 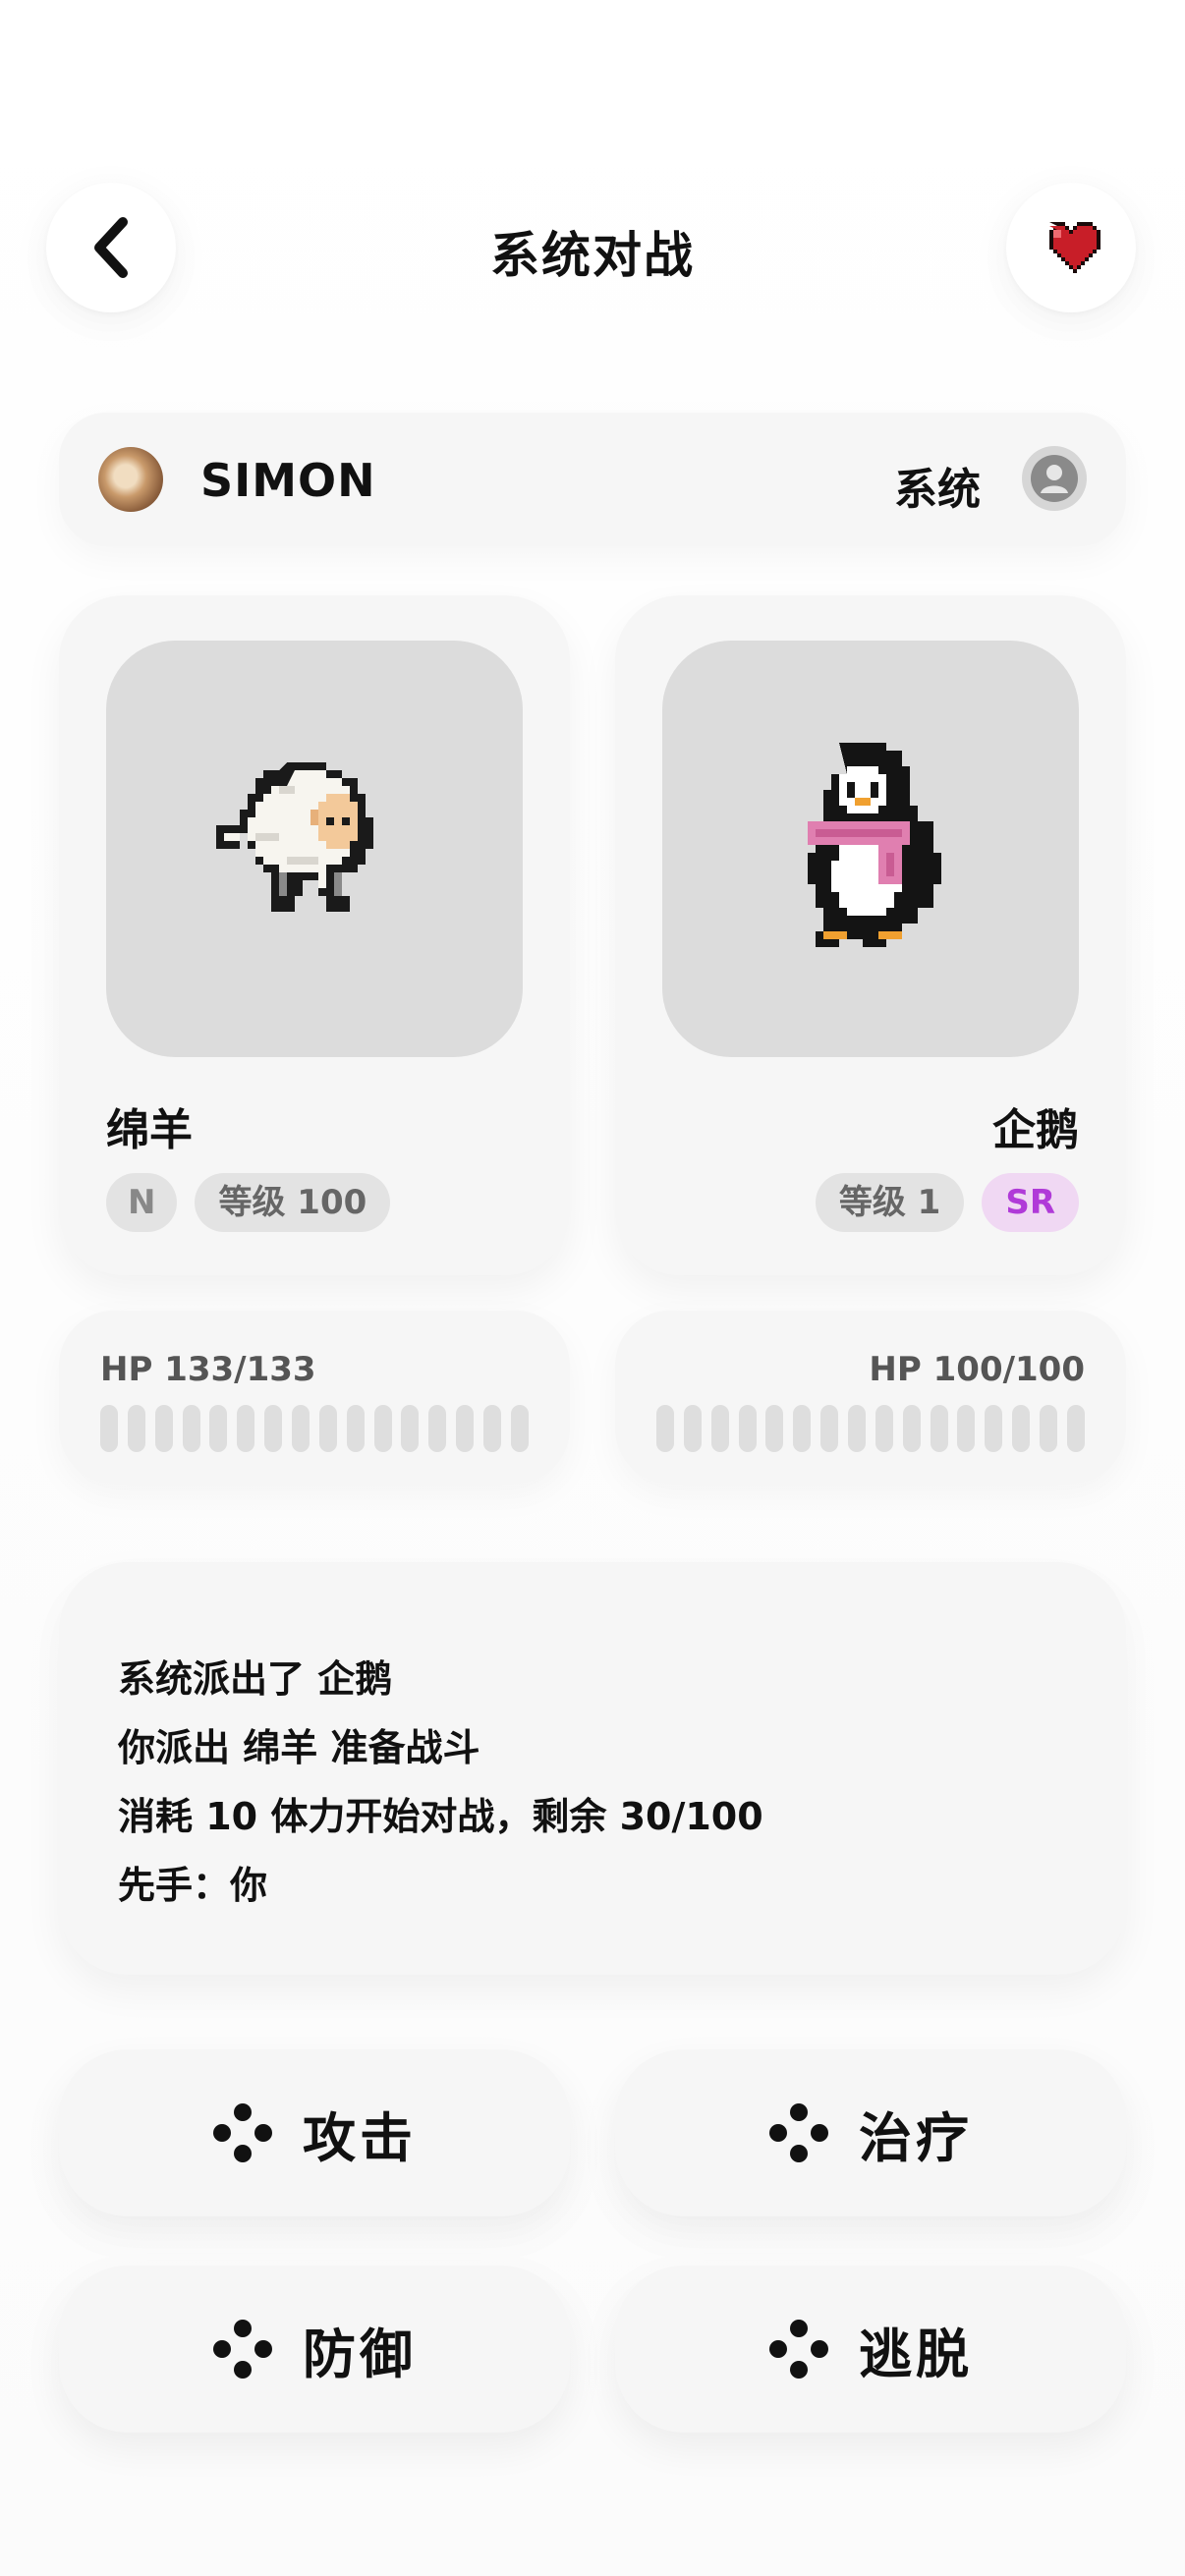 I want to click on escape-button: 逃脱, so click(x=871, y=2349).